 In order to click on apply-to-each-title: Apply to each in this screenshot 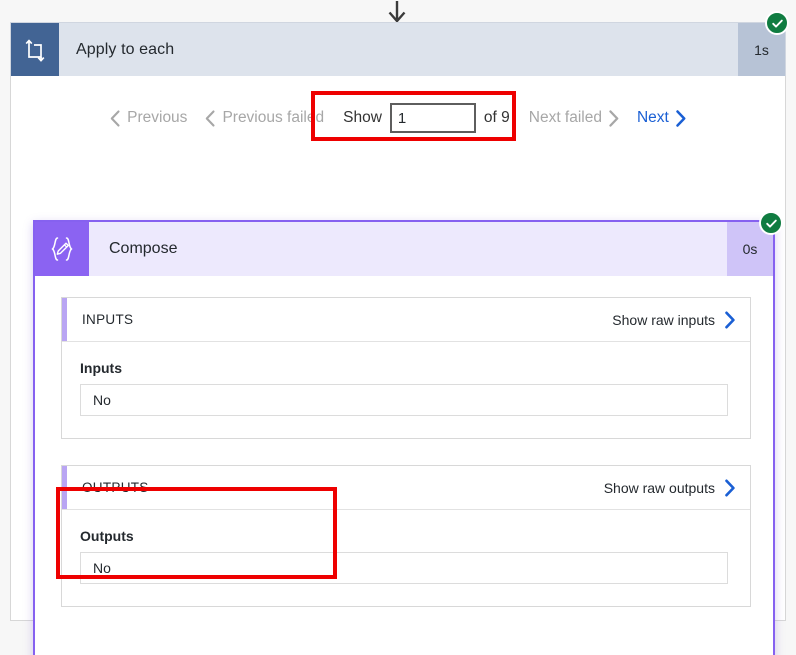, I will do `click(125, 49)`.